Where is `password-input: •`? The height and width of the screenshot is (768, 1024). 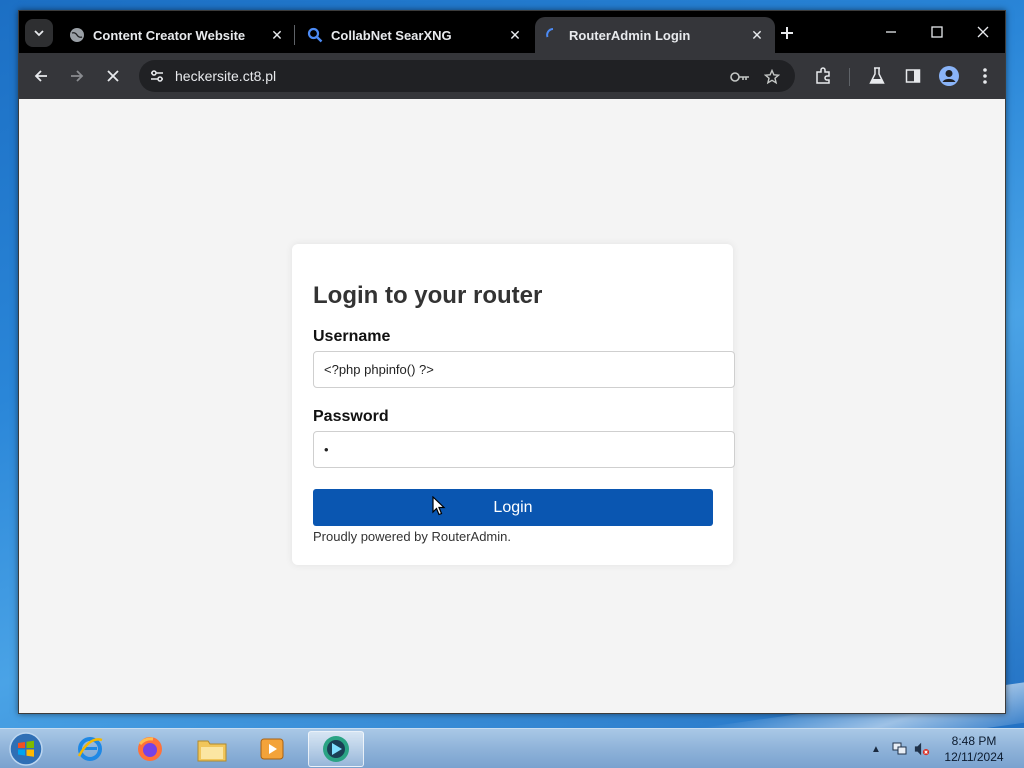
password-input: • is located at coordinates (524, 449).